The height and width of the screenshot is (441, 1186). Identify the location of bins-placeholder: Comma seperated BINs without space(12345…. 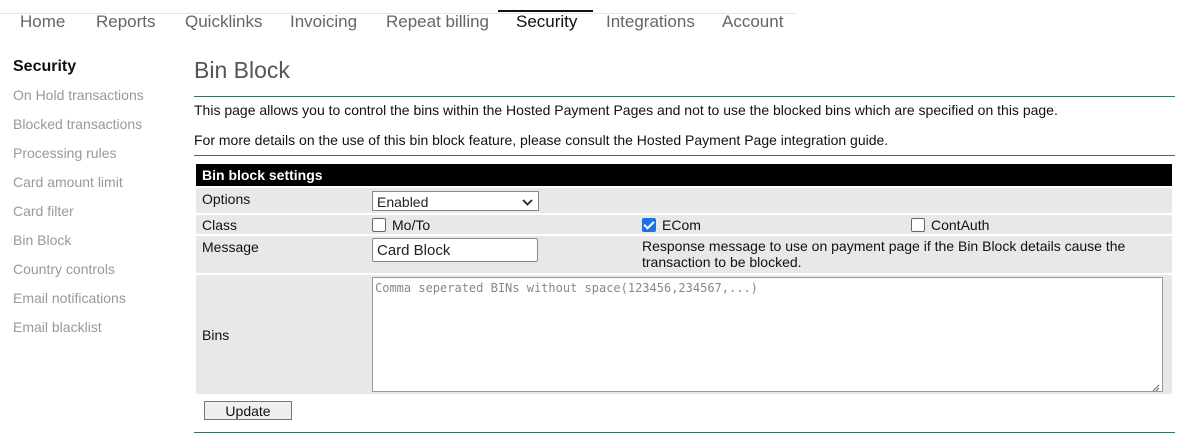
(566, 288).